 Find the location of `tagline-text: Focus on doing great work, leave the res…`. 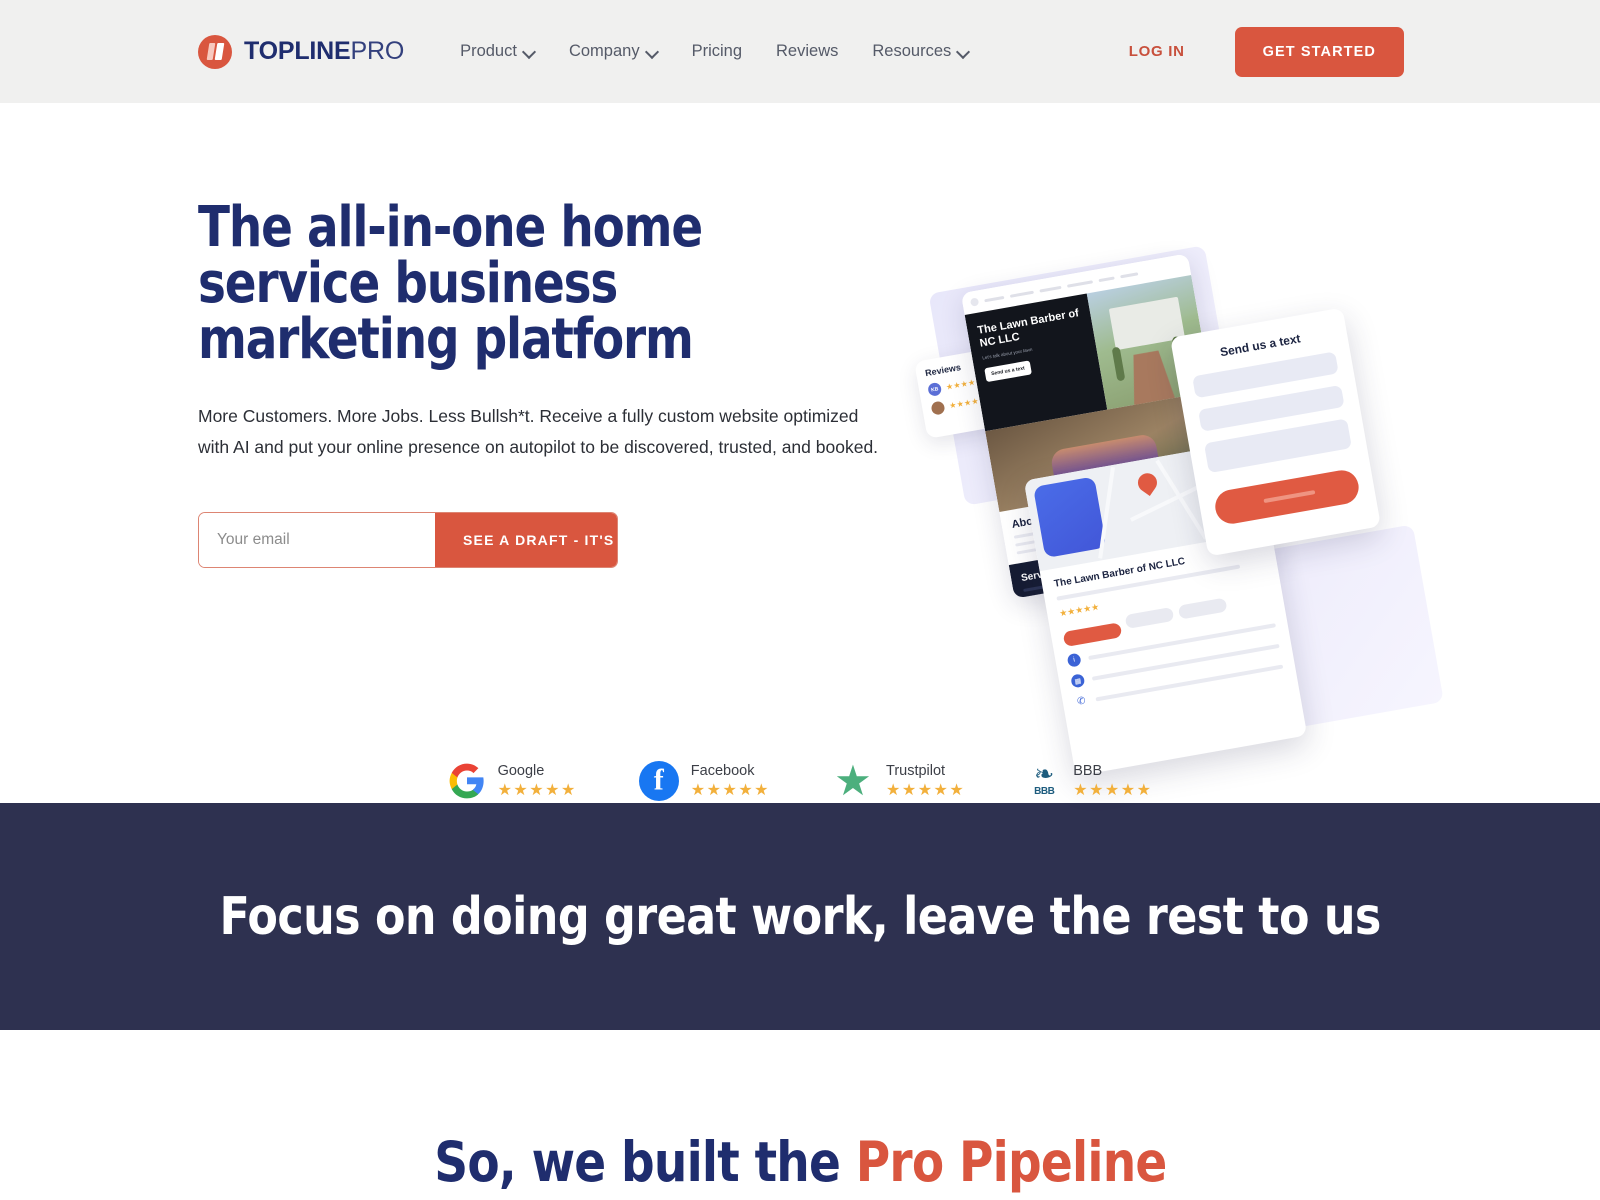

tagline-text: Focus on doing great work, leave the res… is located at coordinates (800, 916).